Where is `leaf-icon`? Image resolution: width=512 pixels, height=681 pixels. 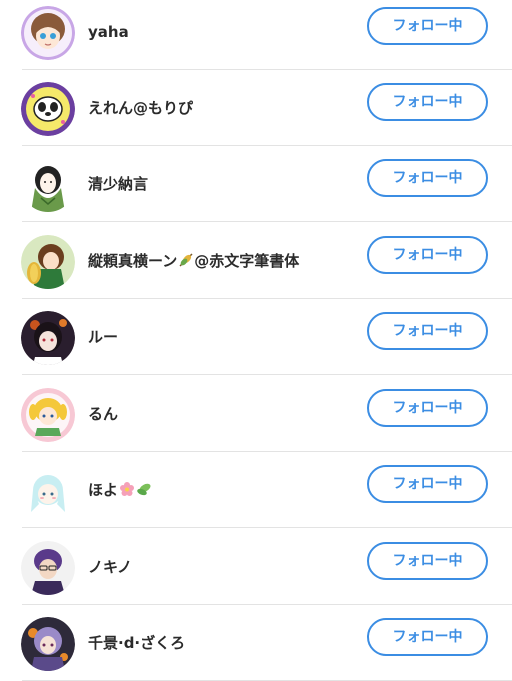 leaf-icon is located at coordinates (144, 489).